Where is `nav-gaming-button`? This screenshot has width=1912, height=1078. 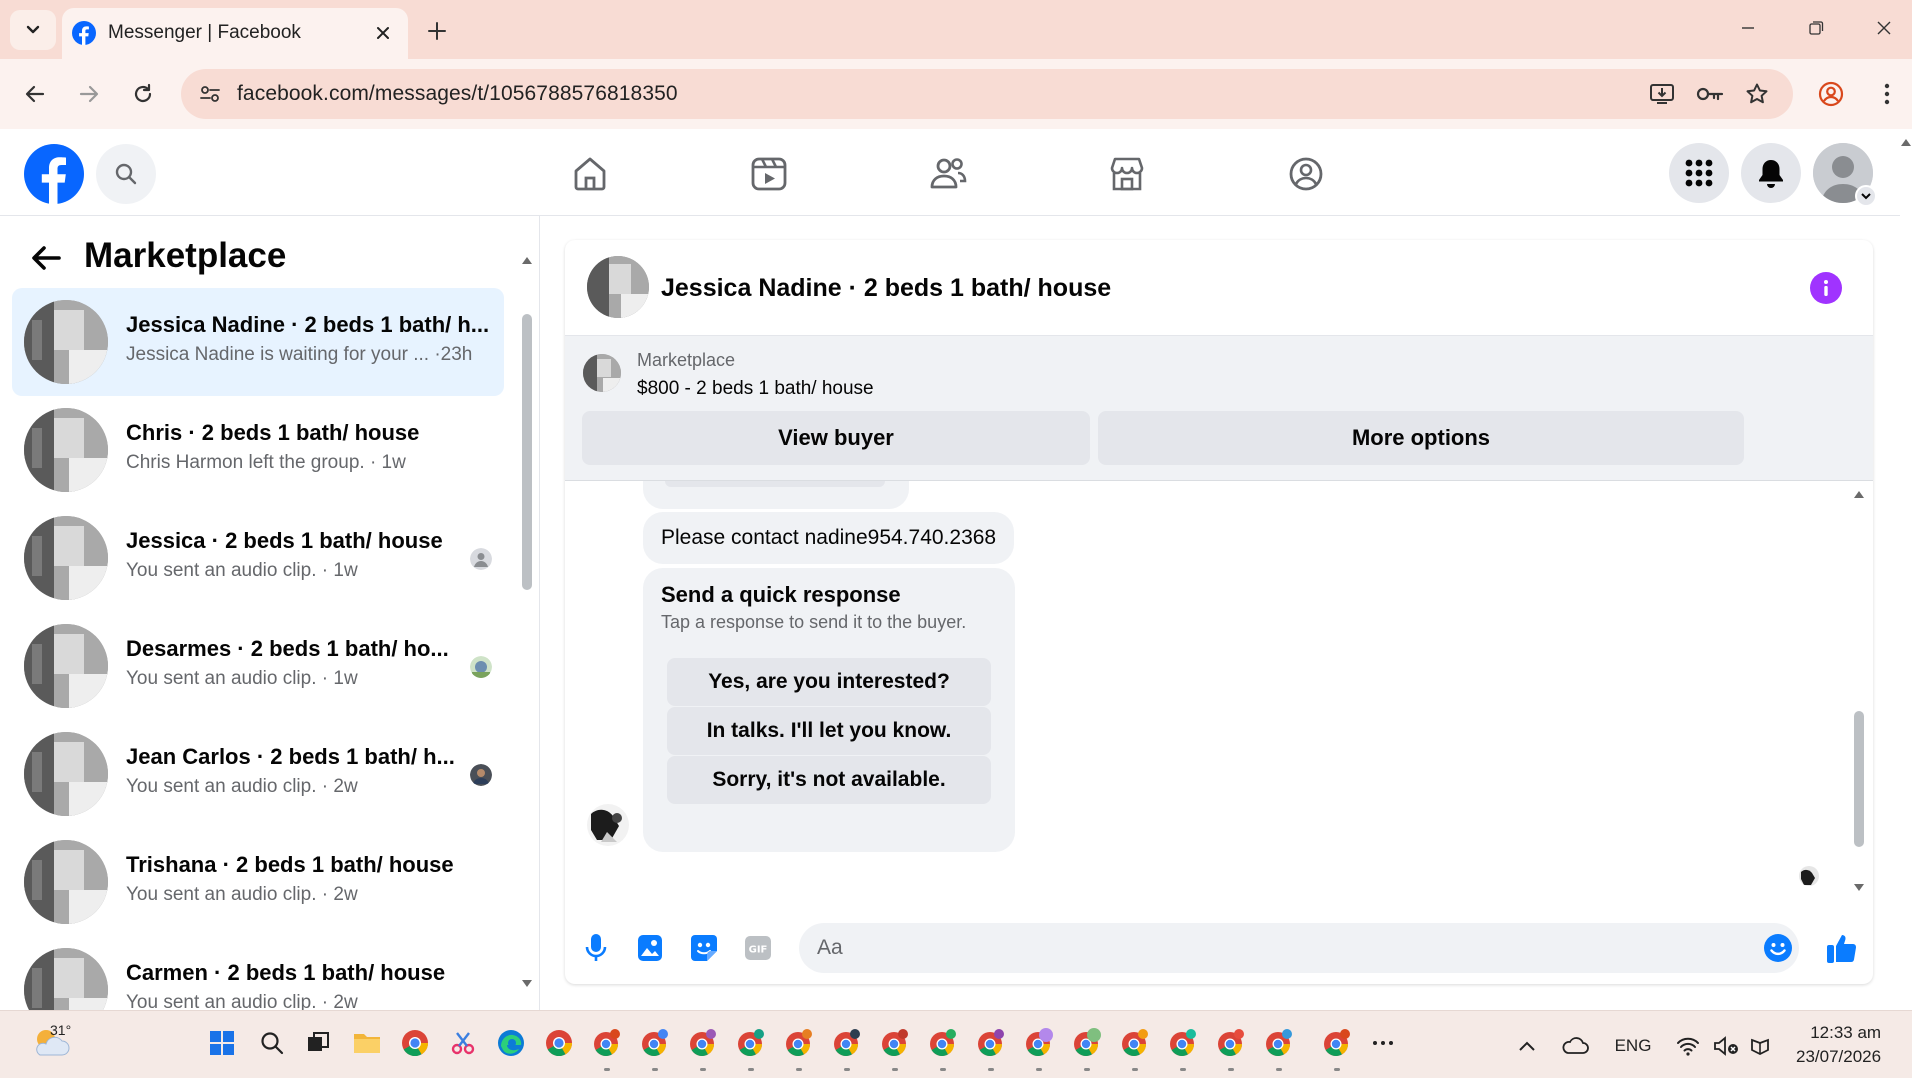 nav-gaming-button is located at coordinates (1306, 174).